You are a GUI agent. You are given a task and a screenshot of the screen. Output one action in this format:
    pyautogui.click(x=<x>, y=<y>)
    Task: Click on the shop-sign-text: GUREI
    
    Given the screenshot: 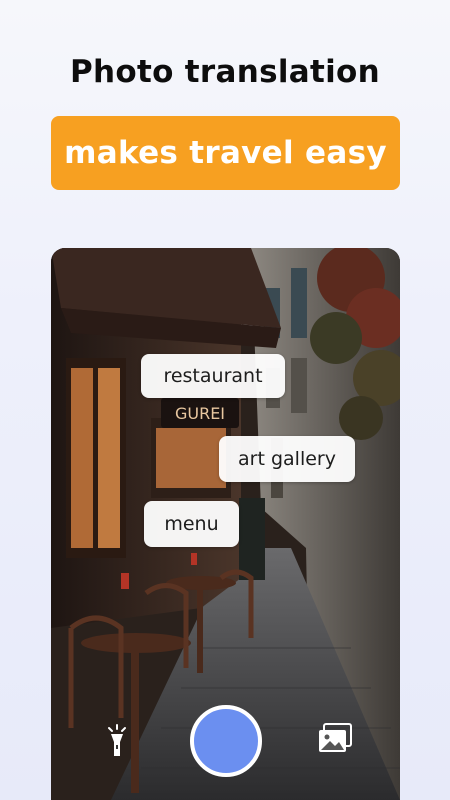 What is the action you would take?
    pyautogui.click(x=200, y=413)
    